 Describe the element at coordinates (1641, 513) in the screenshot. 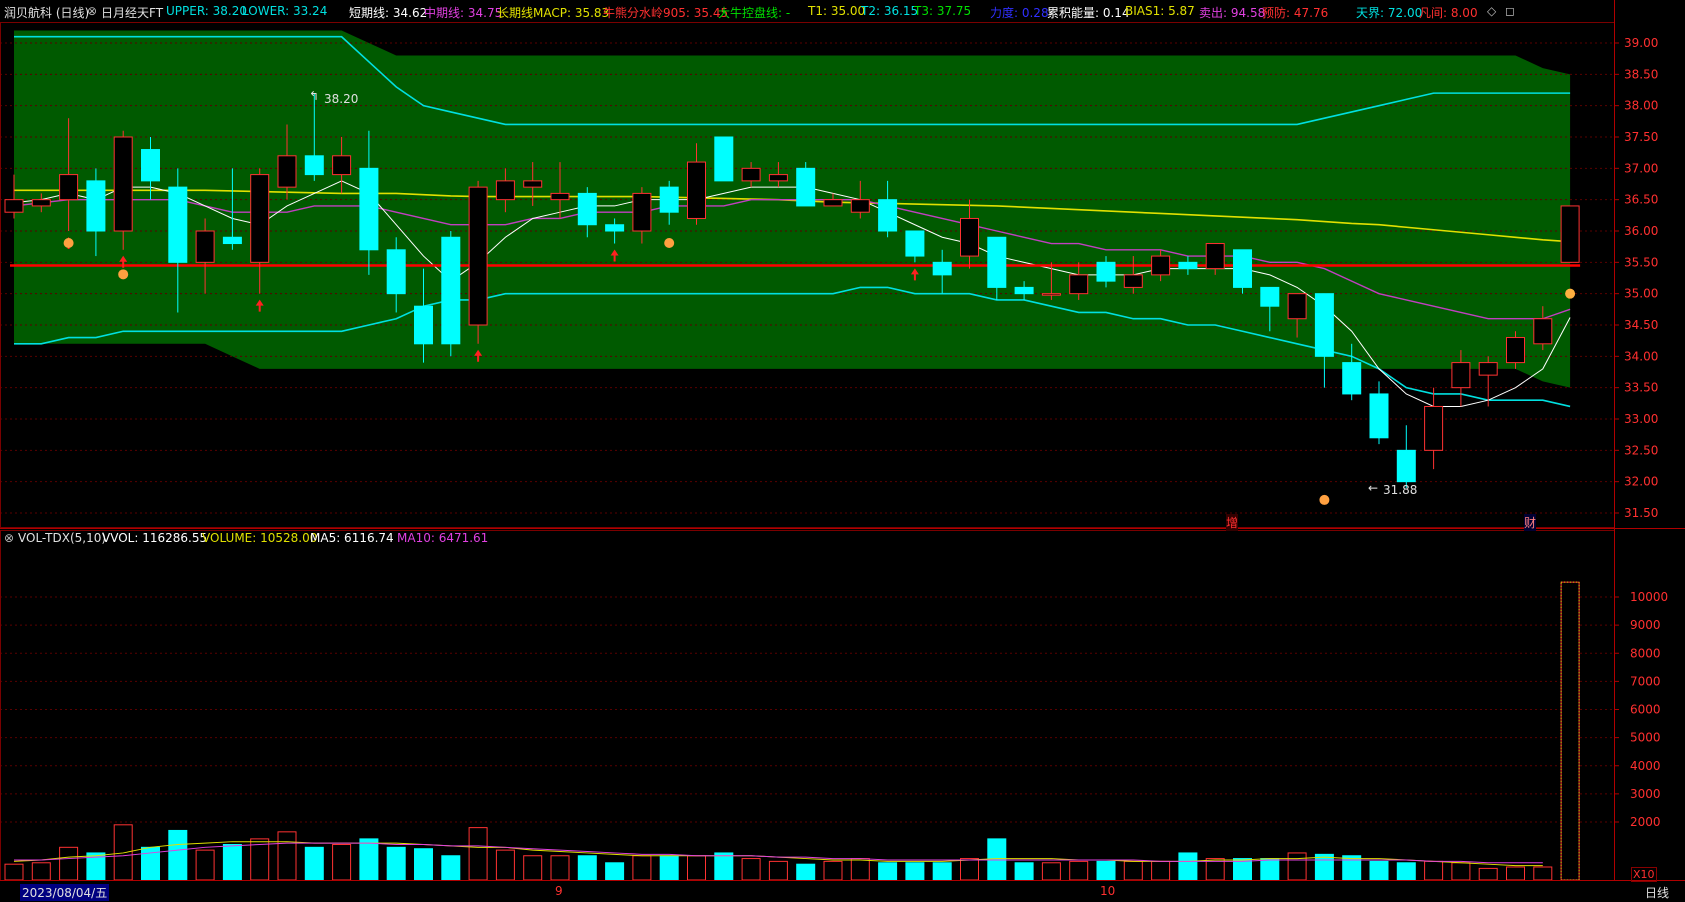

I see `price-tick-label: 31.50` at that location.